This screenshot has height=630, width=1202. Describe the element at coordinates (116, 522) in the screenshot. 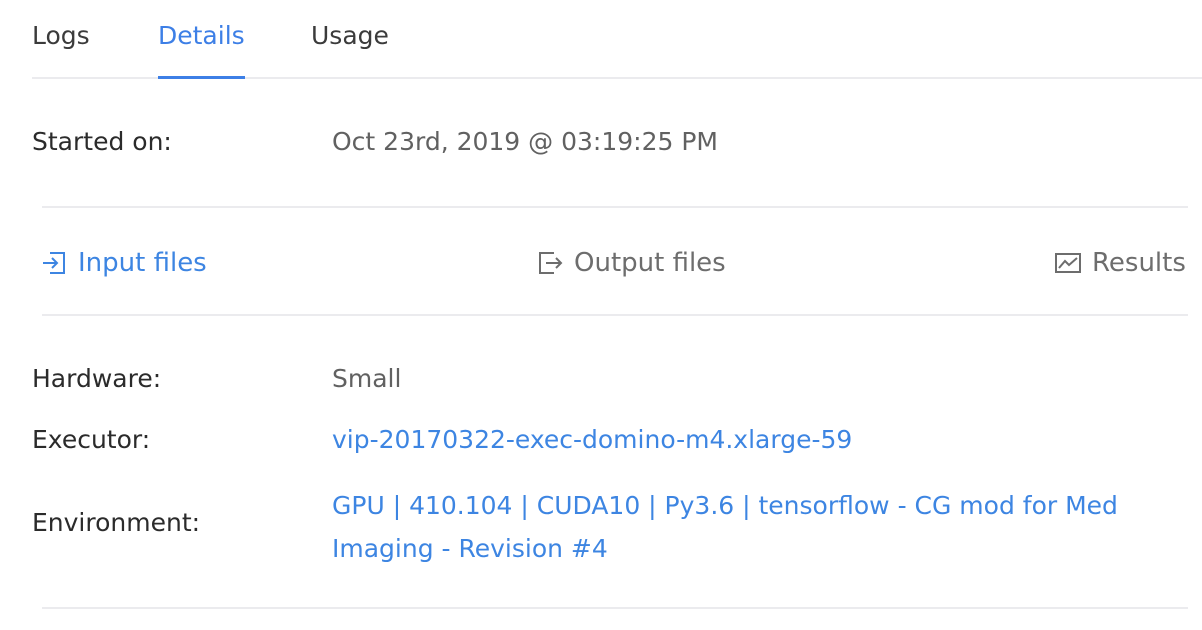

I see `environment-label: Environment:` at that location.